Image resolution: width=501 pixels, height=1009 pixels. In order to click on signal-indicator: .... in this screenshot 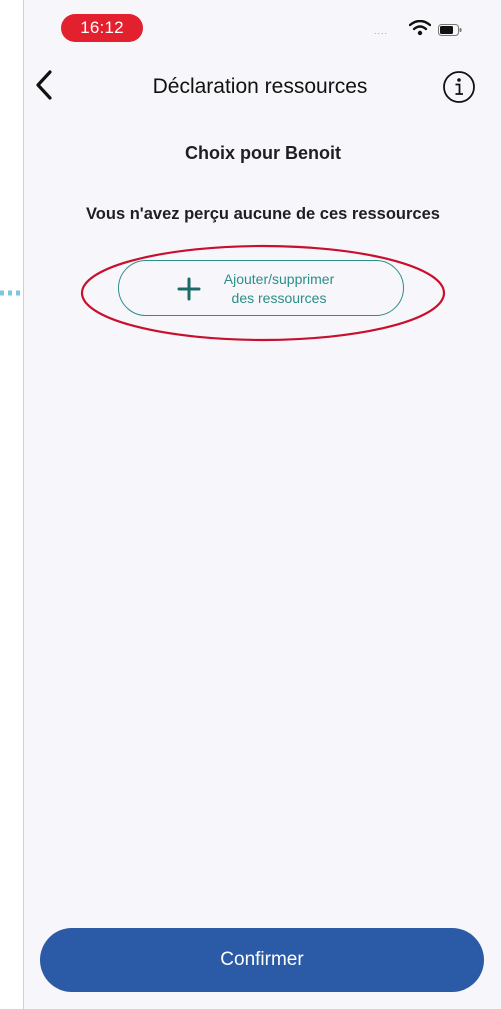, I will do `click(381, 31)`.